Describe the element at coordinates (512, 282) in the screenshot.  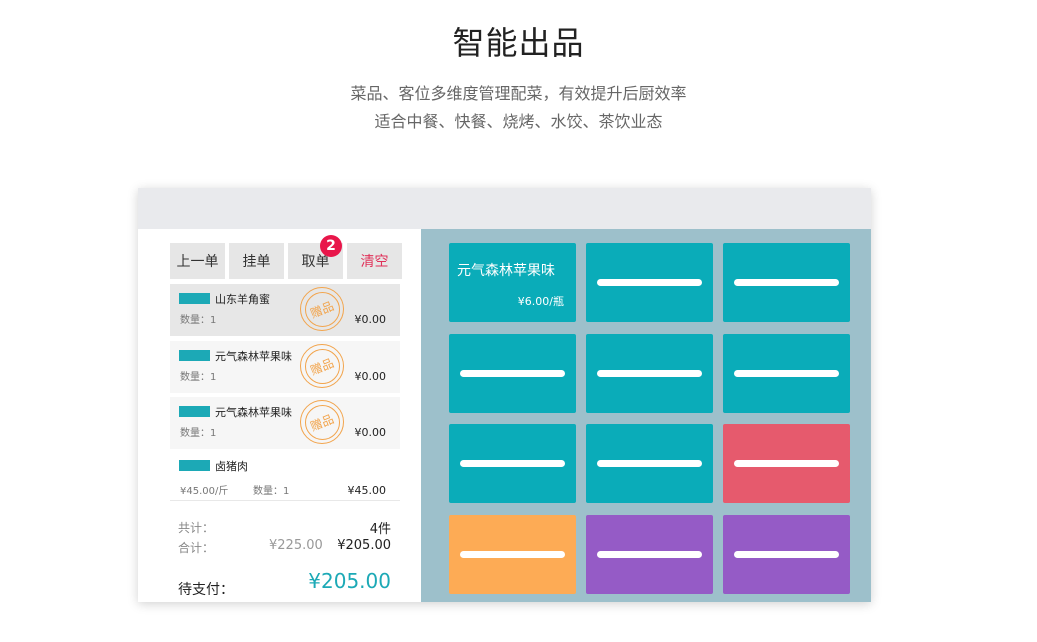
I see `menu-tile: 元气森林苹果味 ¥6.00/瓶` at that location.